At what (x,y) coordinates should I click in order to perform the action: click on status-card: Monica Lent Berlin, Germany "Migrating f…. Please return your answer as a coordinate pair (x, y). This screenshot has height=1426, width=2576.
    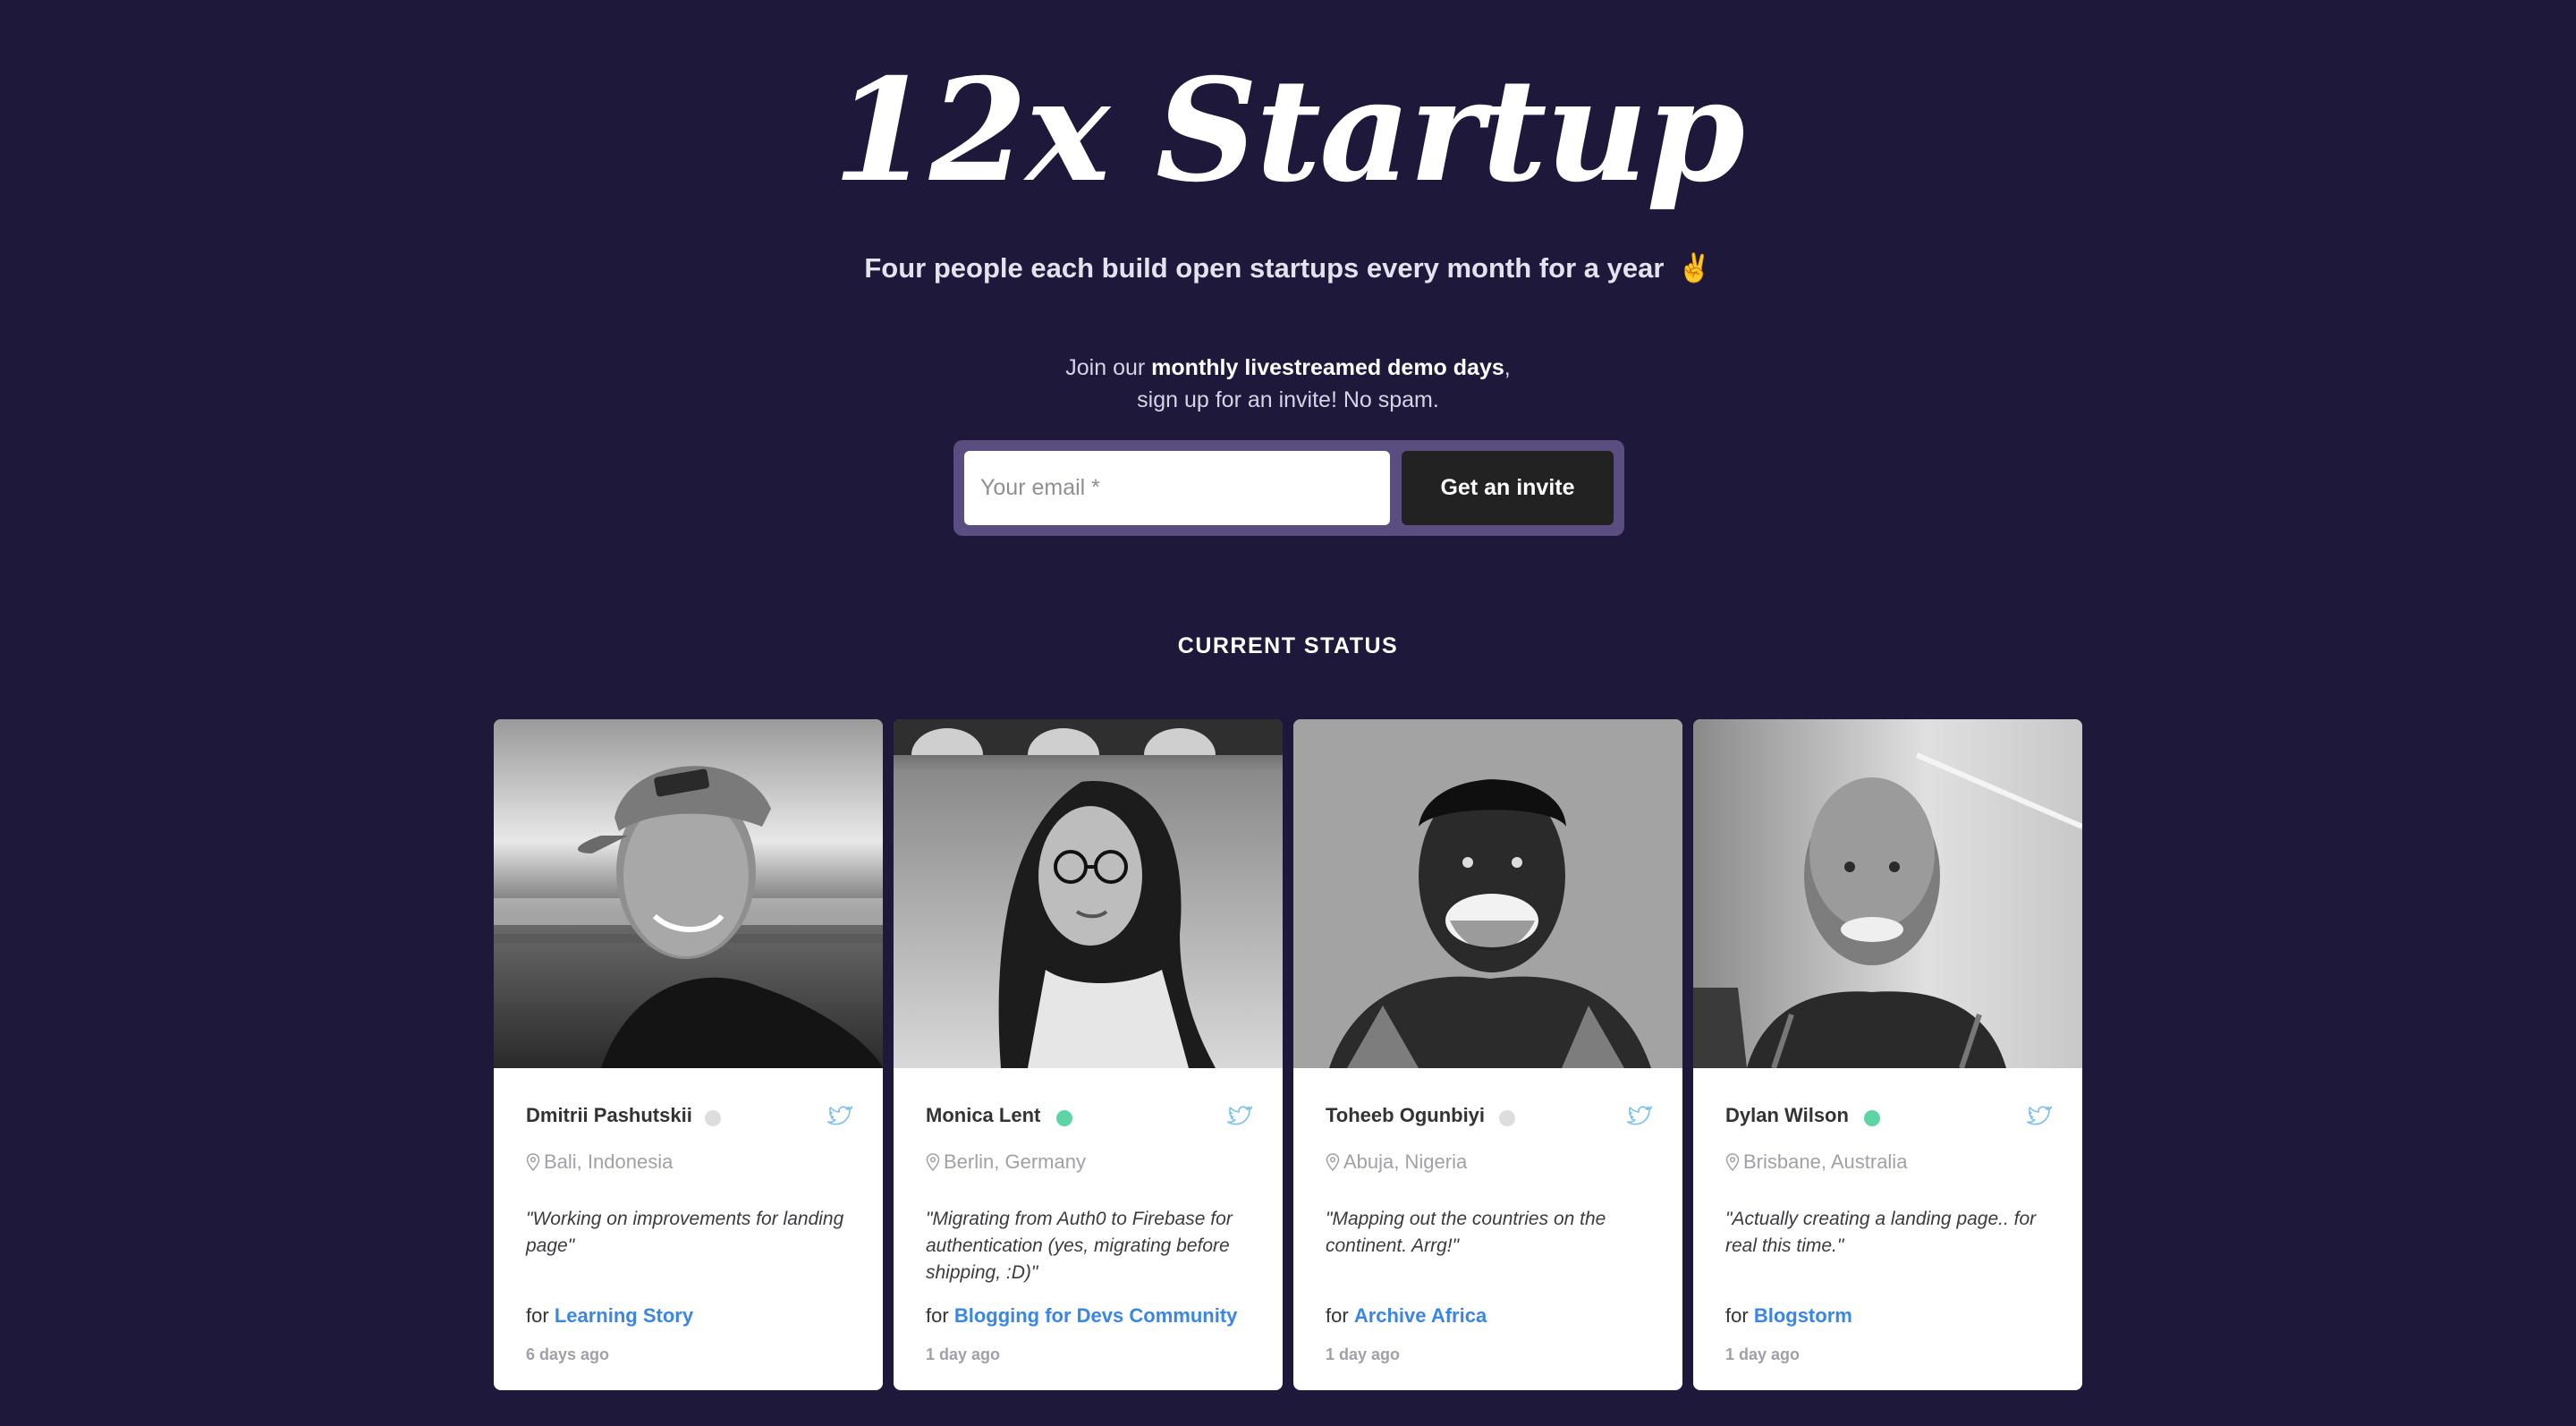
    Looking at the image, I should click on (1088, 1055).